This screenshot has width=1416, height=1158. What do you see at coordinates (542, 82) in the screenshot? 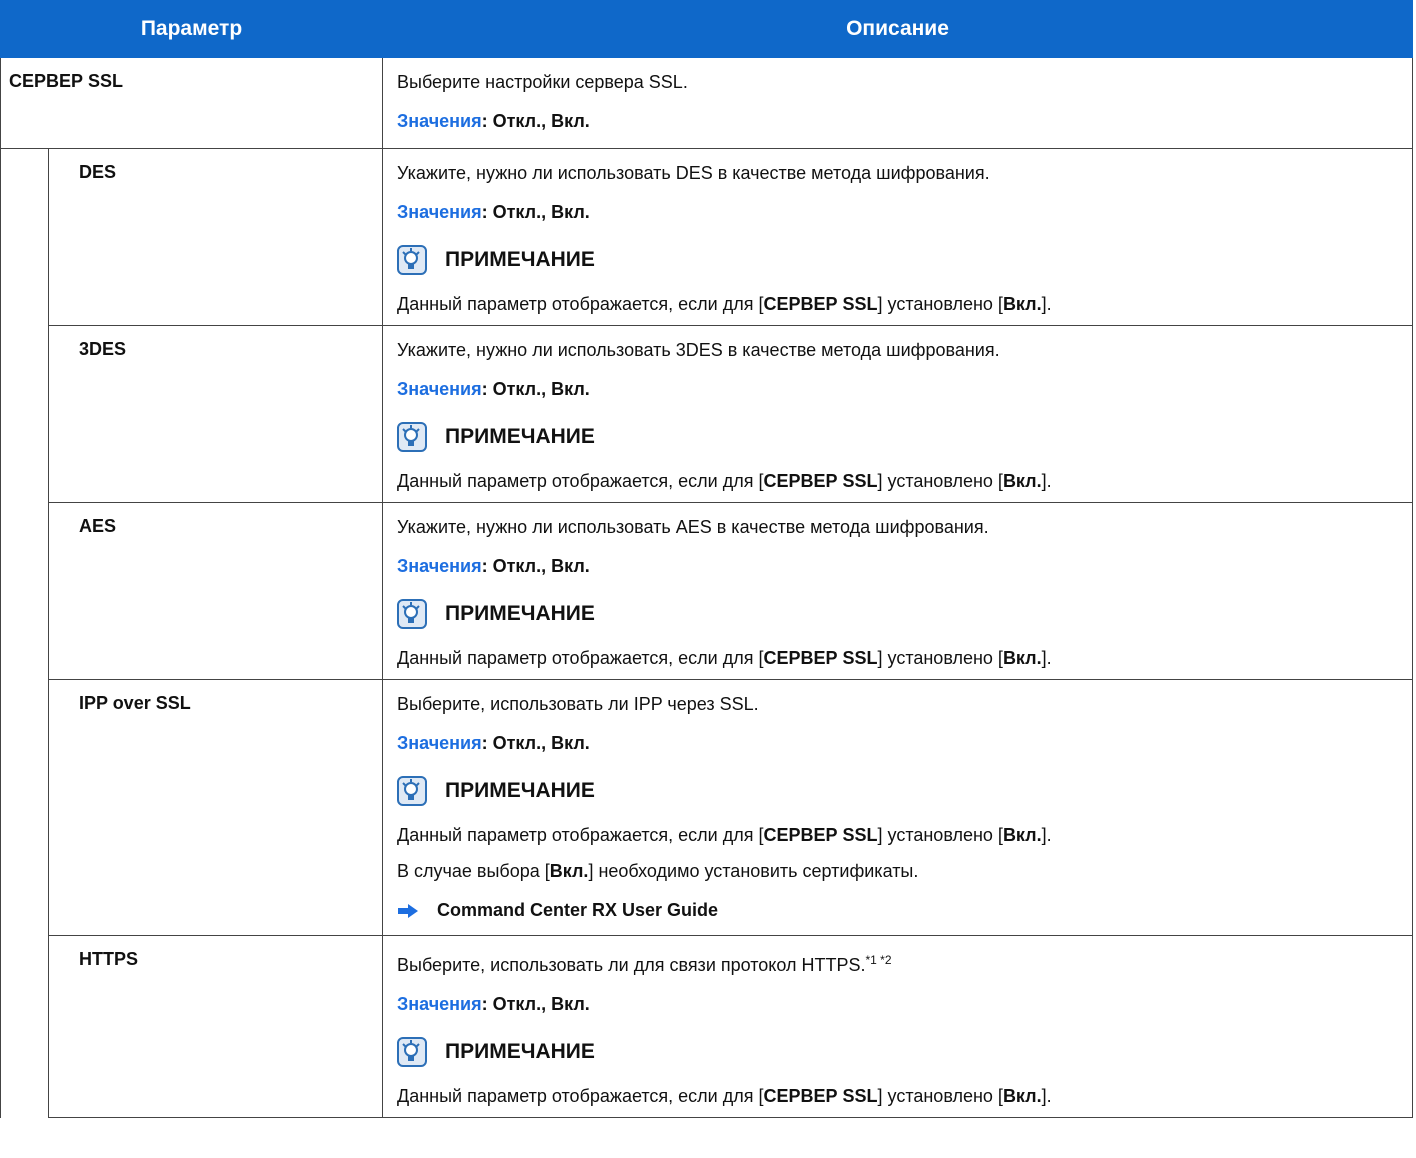
I see `desc-text: Выберите настройки сервера SSL.` at bounding box center [542, 82].